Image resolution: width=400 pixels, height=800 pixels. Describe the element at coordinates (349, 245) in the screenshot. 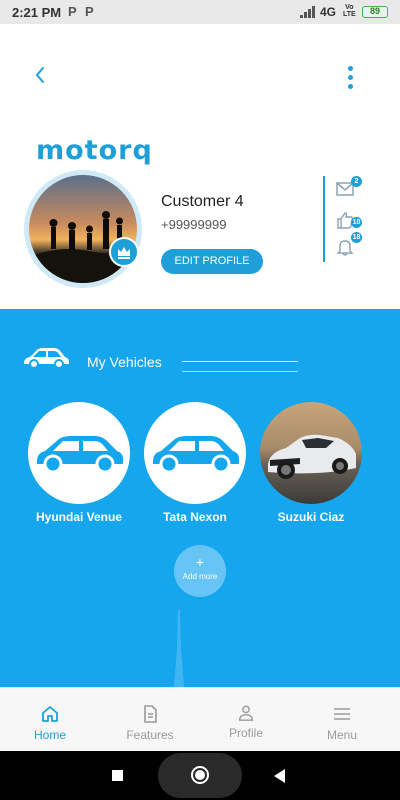

I see `notifications-button: 18` at that location.